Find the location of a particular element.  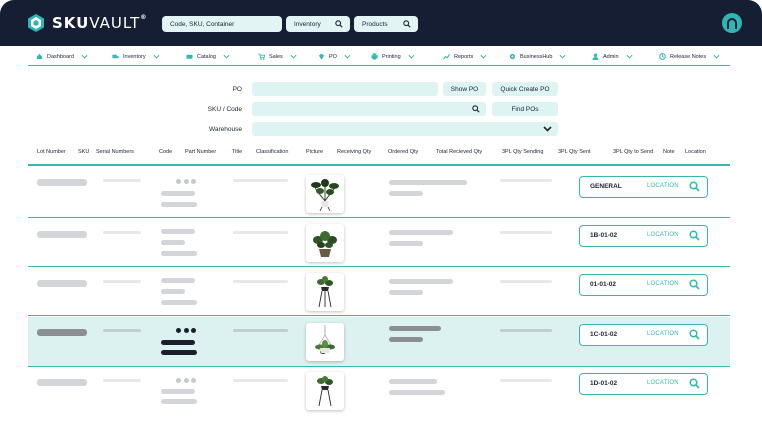

column-header-total-received-qty: Total Recieved Qty is located at coordinates (459, 152).